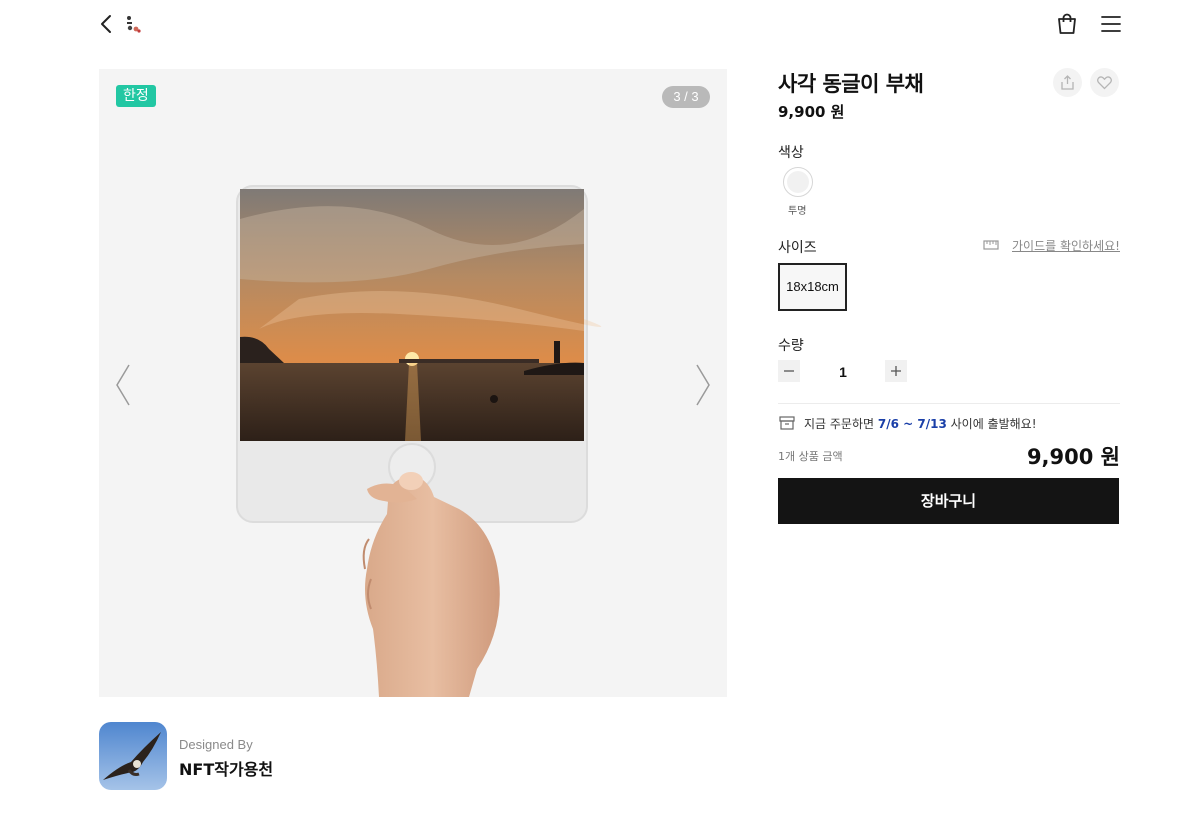 This screenshot has height=823, width=1200. Describe the element at coordinates (791, 153) in the screenshot. I see `color-label: 색상` at that location.